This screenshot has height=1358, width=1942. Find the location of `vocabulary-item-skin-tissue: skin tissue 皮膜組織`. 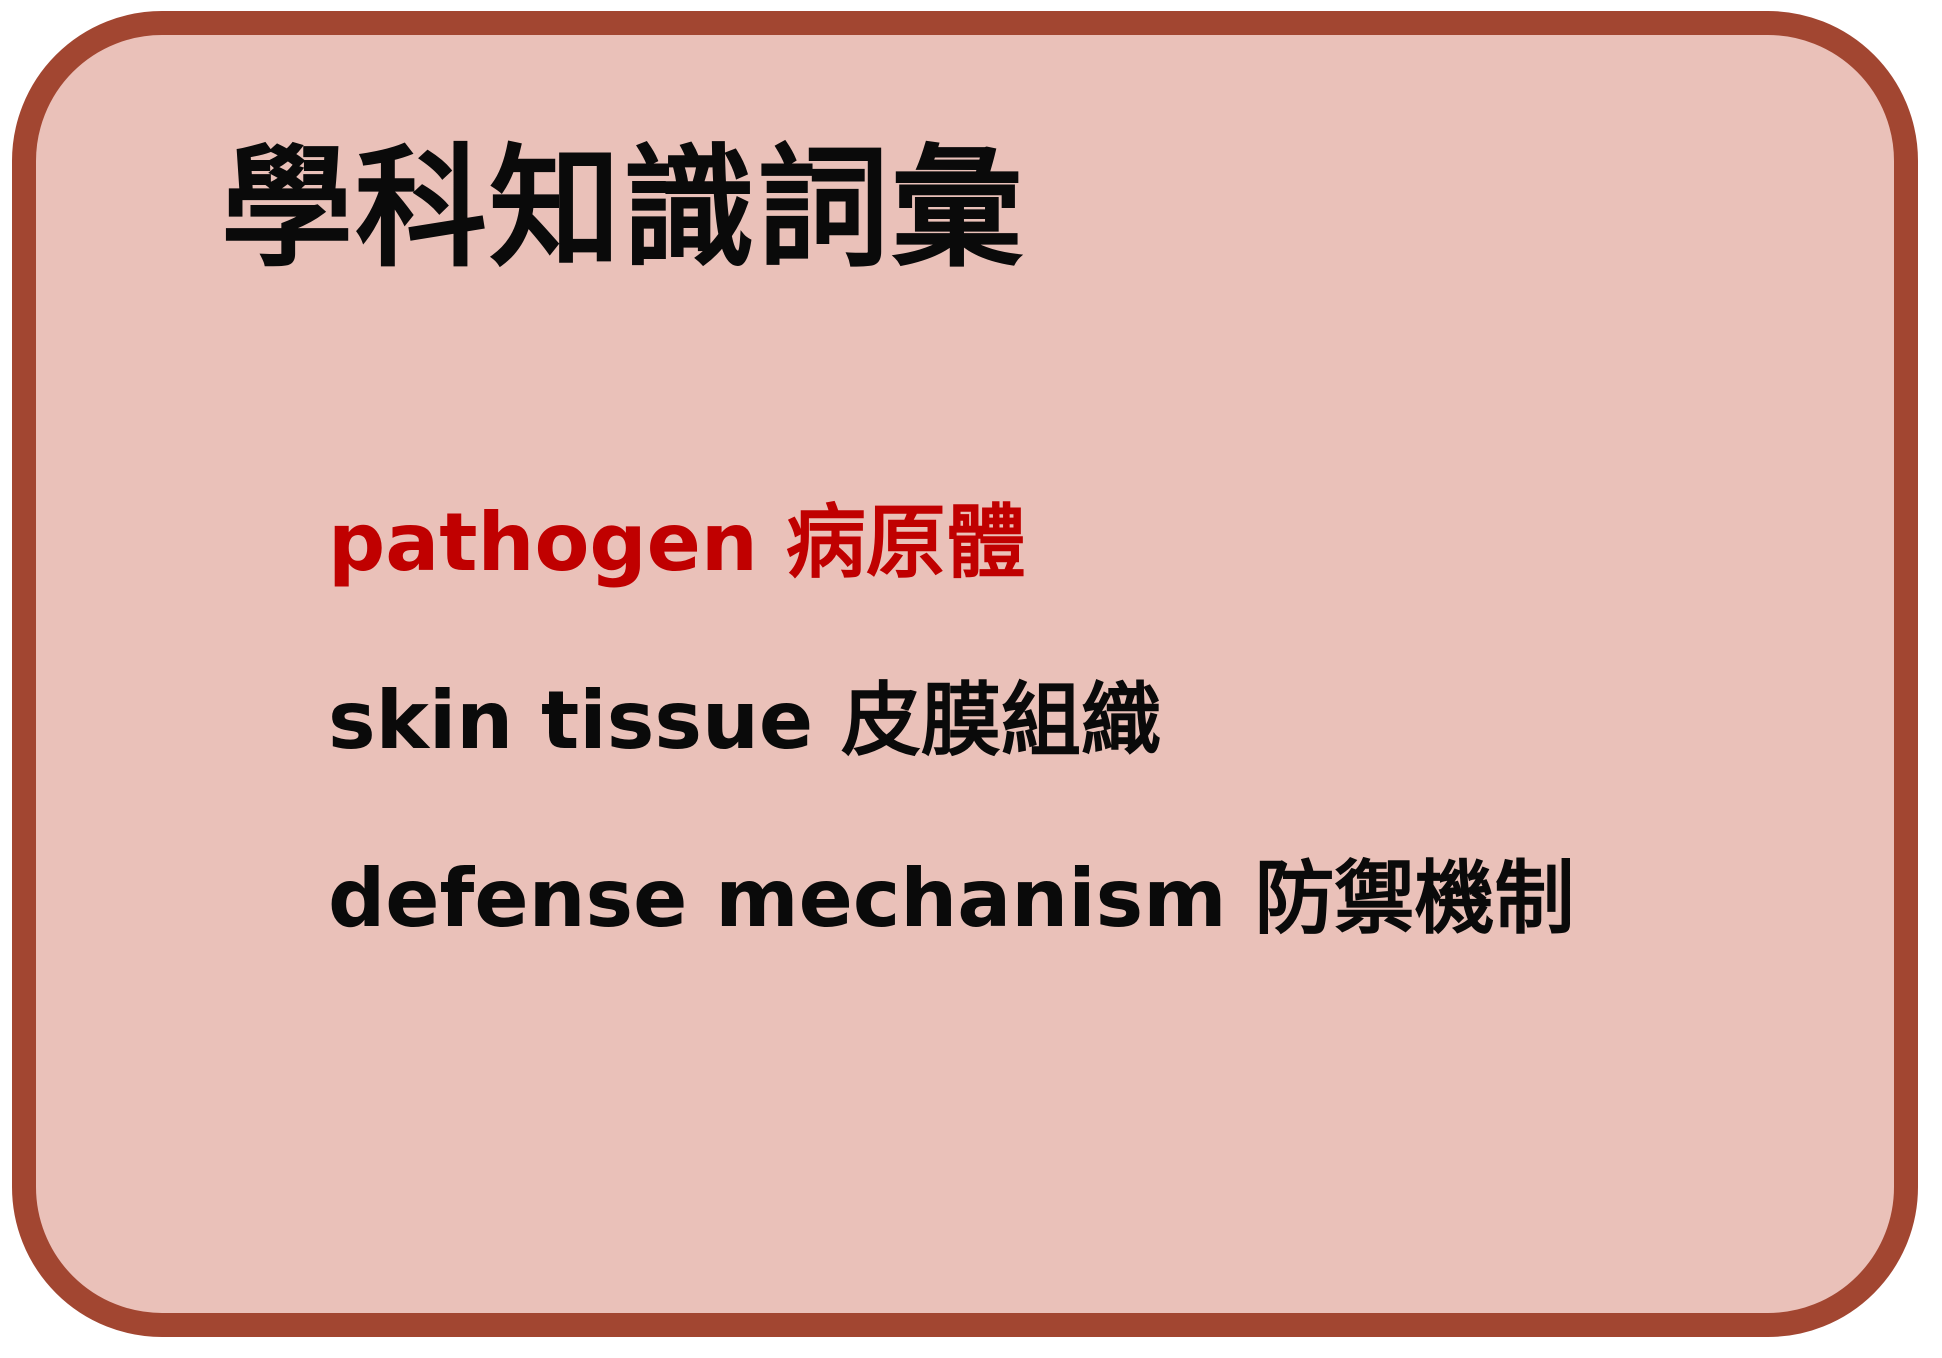

vocabulary-item-skin-tissue: skin tissue 皮膜組織 is located at coordinates (745, 720).